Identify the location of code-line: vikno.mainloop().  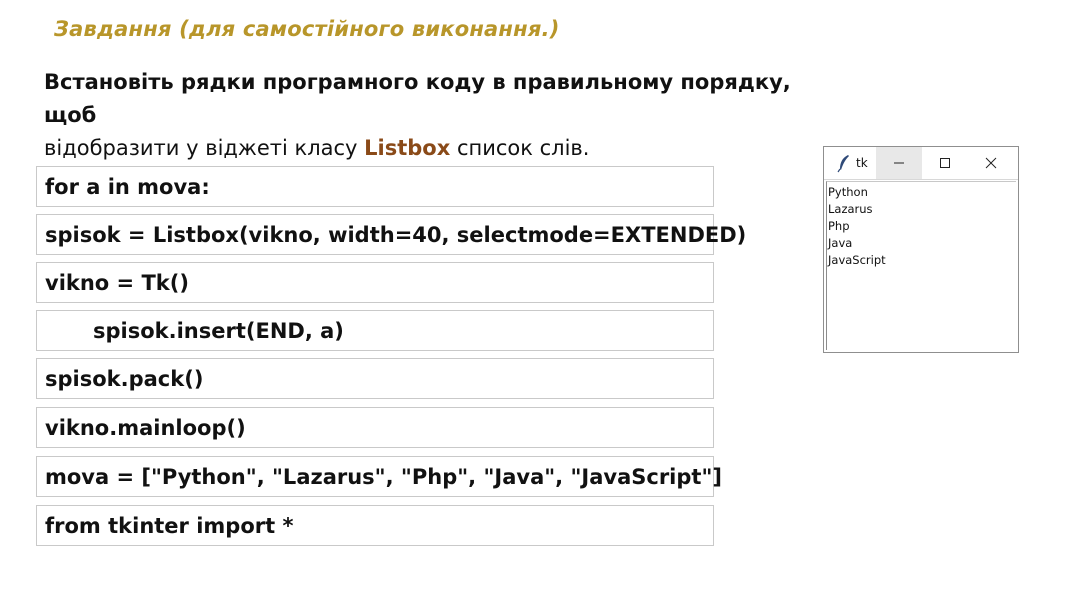
(375, 427).